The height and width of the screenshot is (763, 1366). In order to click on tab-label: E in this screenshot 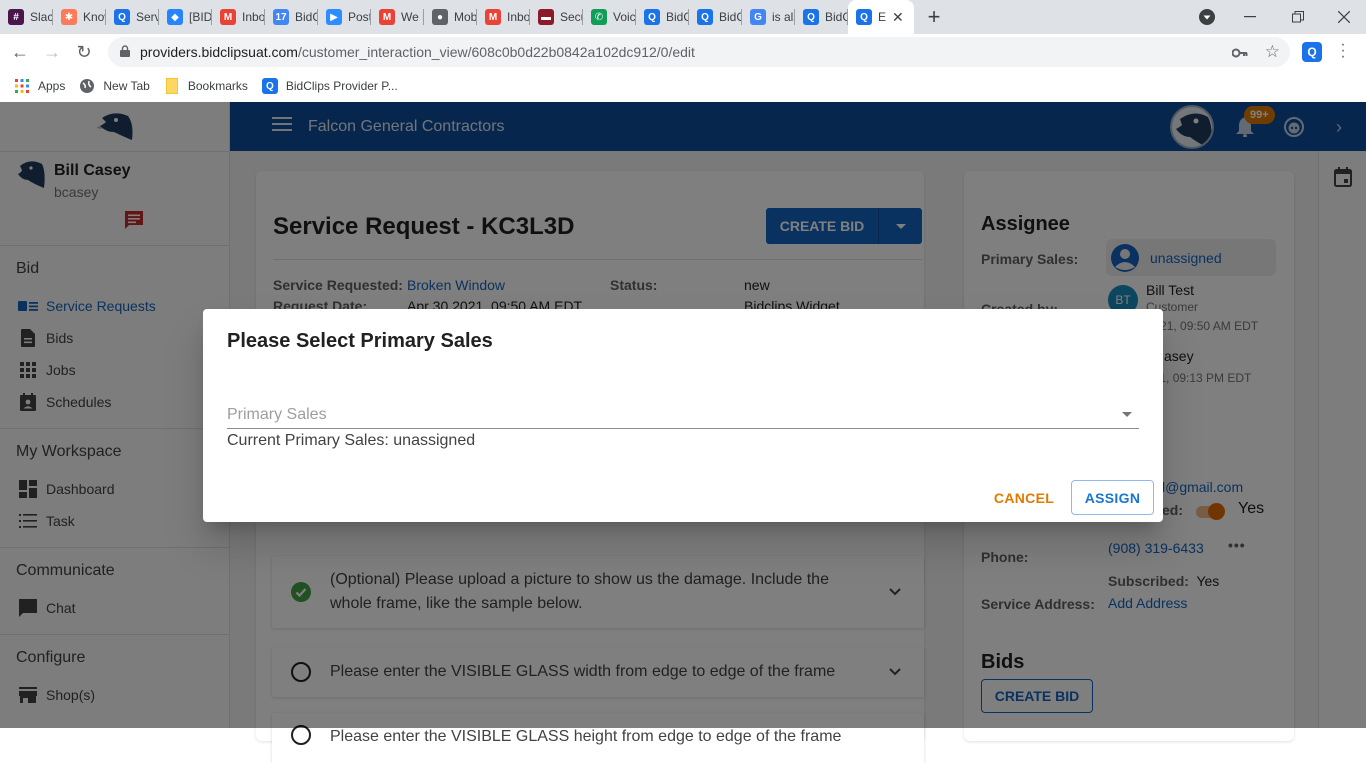, I will do `click(882, 17)`.